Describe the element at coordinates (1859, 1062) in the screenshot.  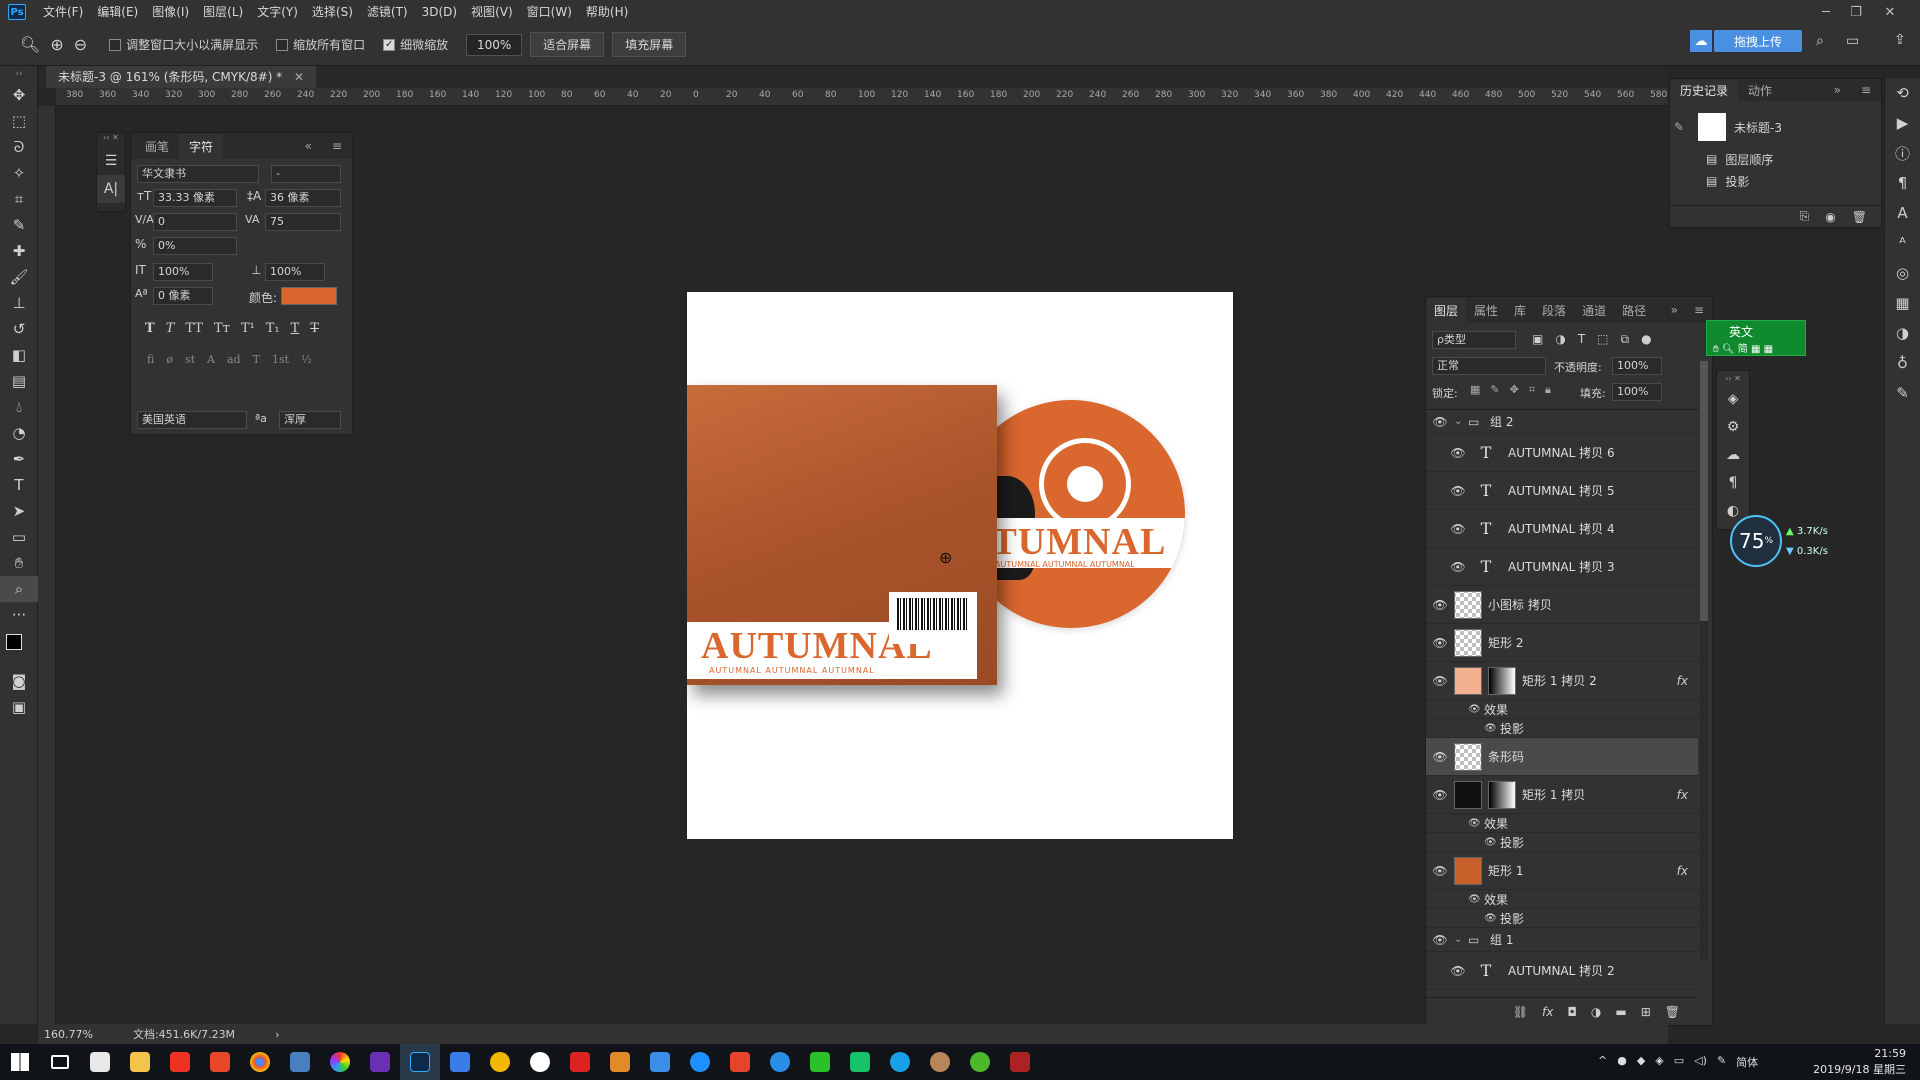
I see `system-clock: 21:59 2019/9/18 星期三` at that location.